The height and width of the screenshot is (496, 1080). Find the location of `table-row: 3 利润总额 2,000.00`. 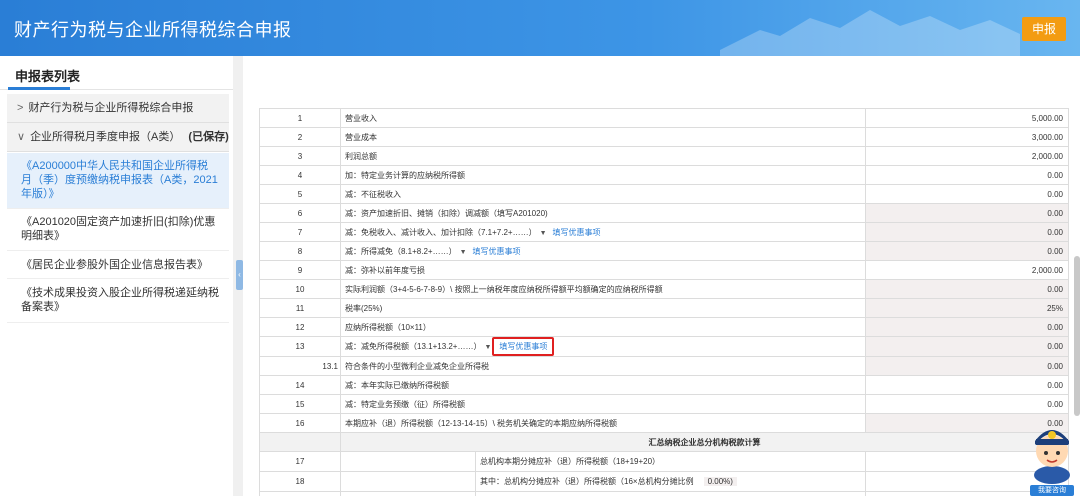

table-row: 3 利润总额 2,000.00 is located at coordinates (664, 156).